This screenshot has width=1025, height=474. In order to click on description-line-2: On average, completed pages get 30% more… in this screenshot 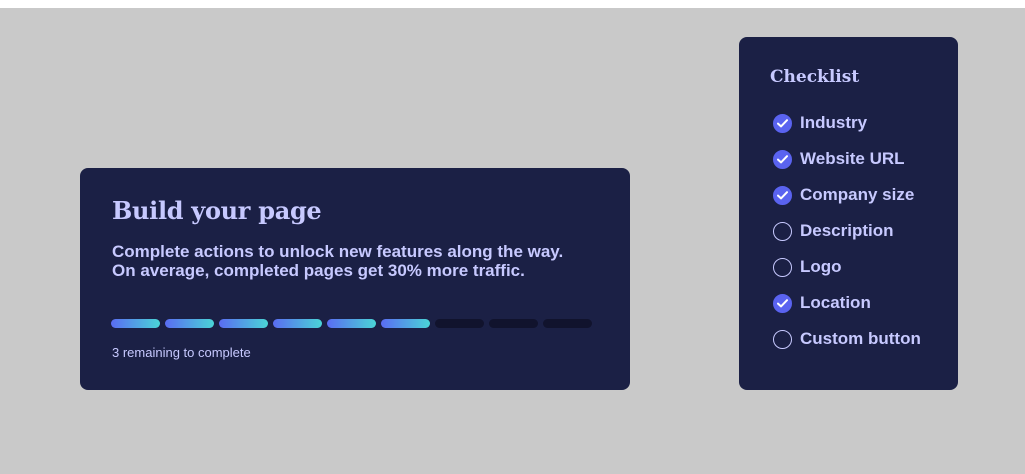, I will do `click(318, 270)`.